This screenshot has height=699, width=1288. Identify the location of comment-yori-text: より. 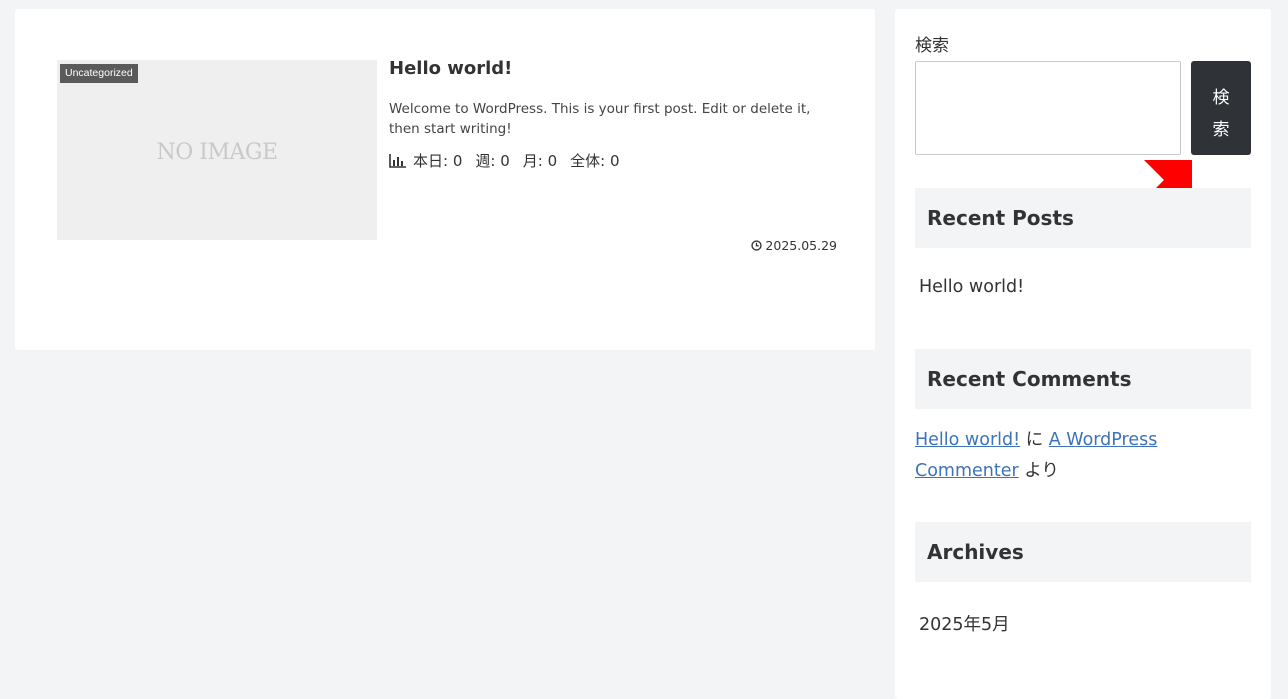
(1038, 471).